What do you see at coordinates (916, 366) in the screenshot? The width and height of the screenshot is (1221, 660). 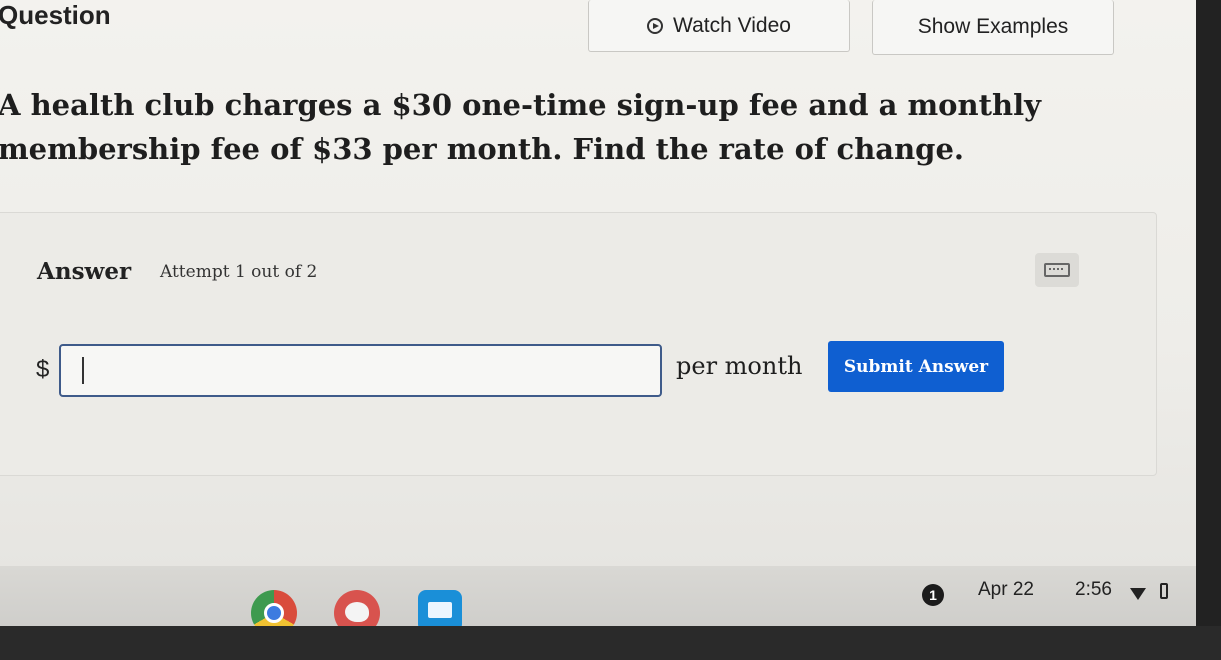 I see `submit-answer-button: Submit Answer` at bounding box center [916, 366].